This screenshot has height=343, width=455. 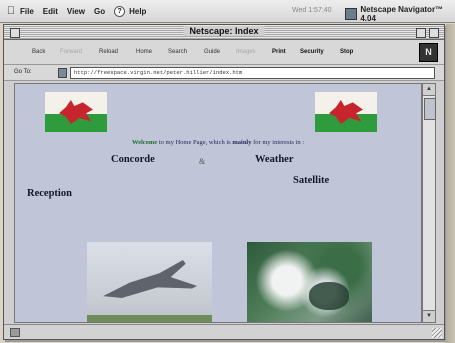 What do you see at coordinates (312, 10) in the screenshot?
I see `menu-clock: Wed 1:57:40` at bounding box center [312, 10].